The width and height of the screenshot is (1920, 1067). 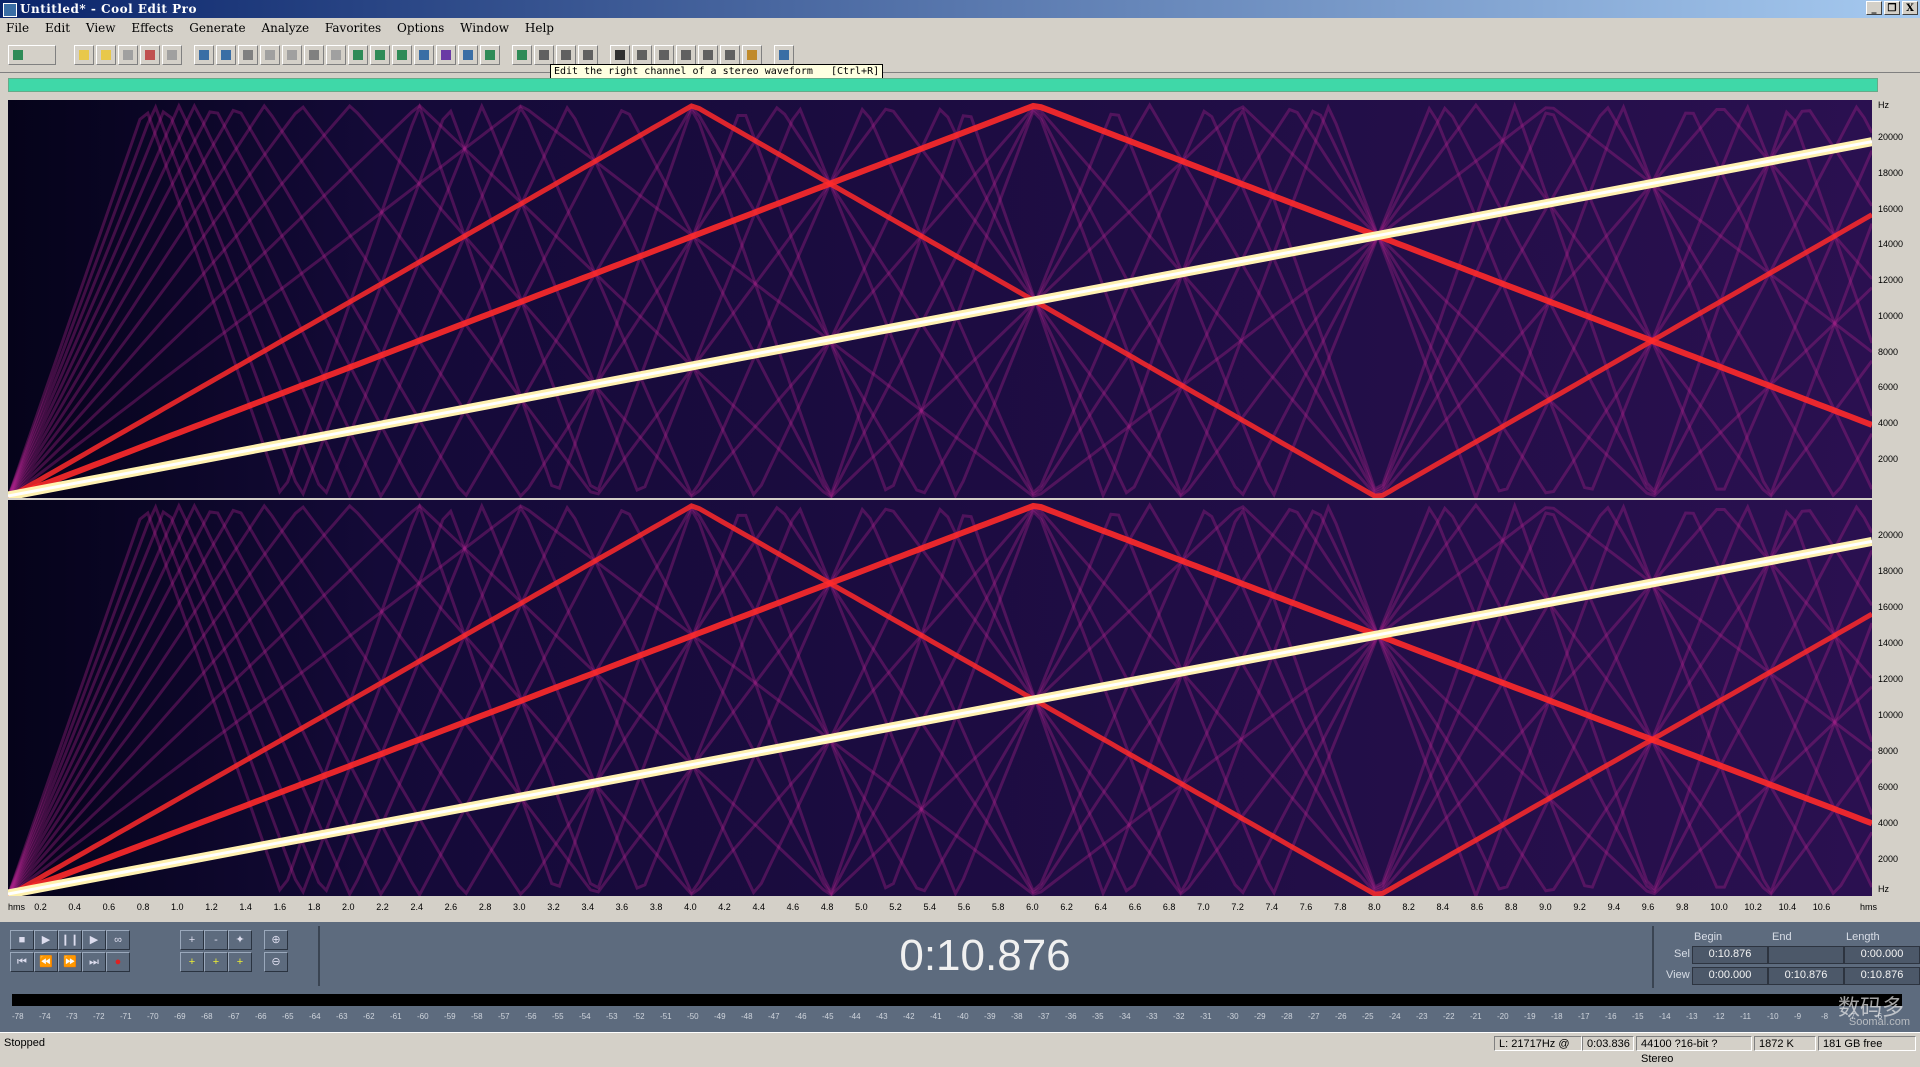 What do you see at coordinates (1341, 1016) in the screenshot?
I see `level-tick: -26` at bounding box center [1341, 1016].